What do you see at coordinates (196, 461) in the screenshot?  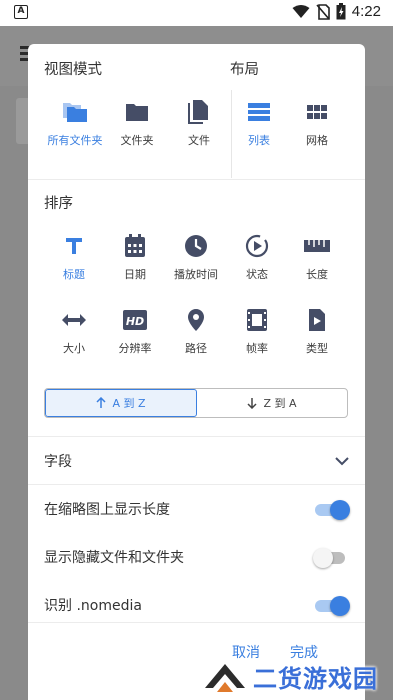 I see `fields-expander: 字段` at bounding box center [196, 461].